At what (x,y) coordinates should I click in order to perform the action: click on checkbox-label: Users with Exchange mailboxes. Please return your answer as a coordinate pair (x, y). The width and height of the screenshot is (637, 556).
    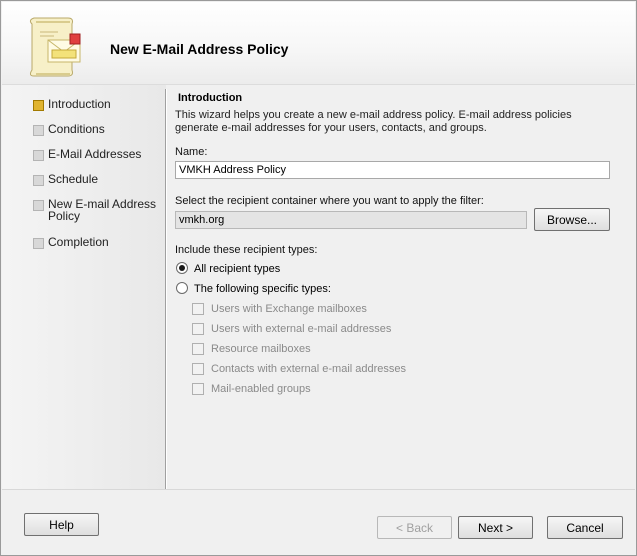
    Looking at the image, I should click on (289, 309).